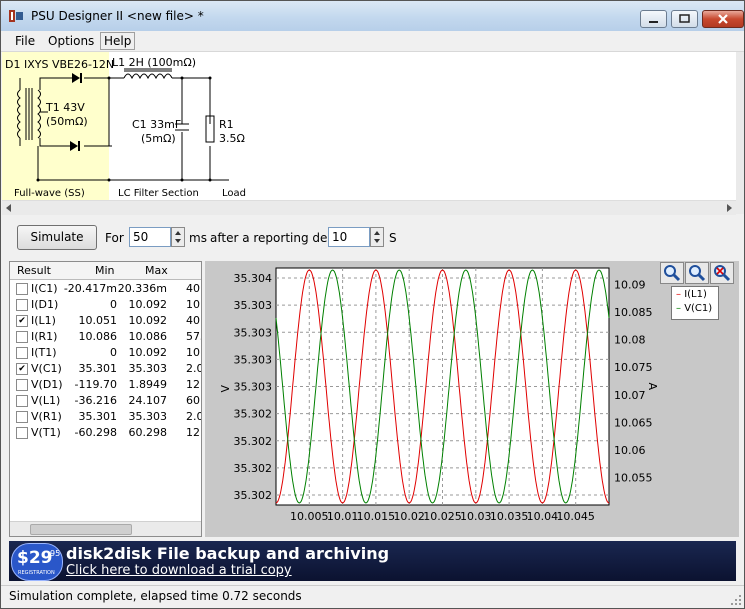  I want to click on scroll-right-icon, so click(729, 208).